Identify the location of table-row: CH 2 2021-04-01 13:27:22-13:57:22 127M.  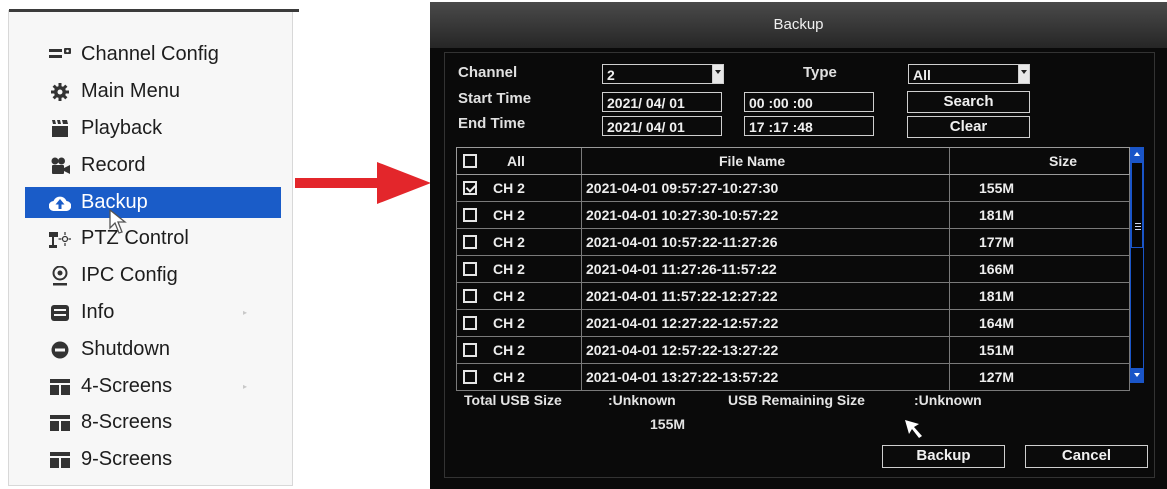
(793, 377).